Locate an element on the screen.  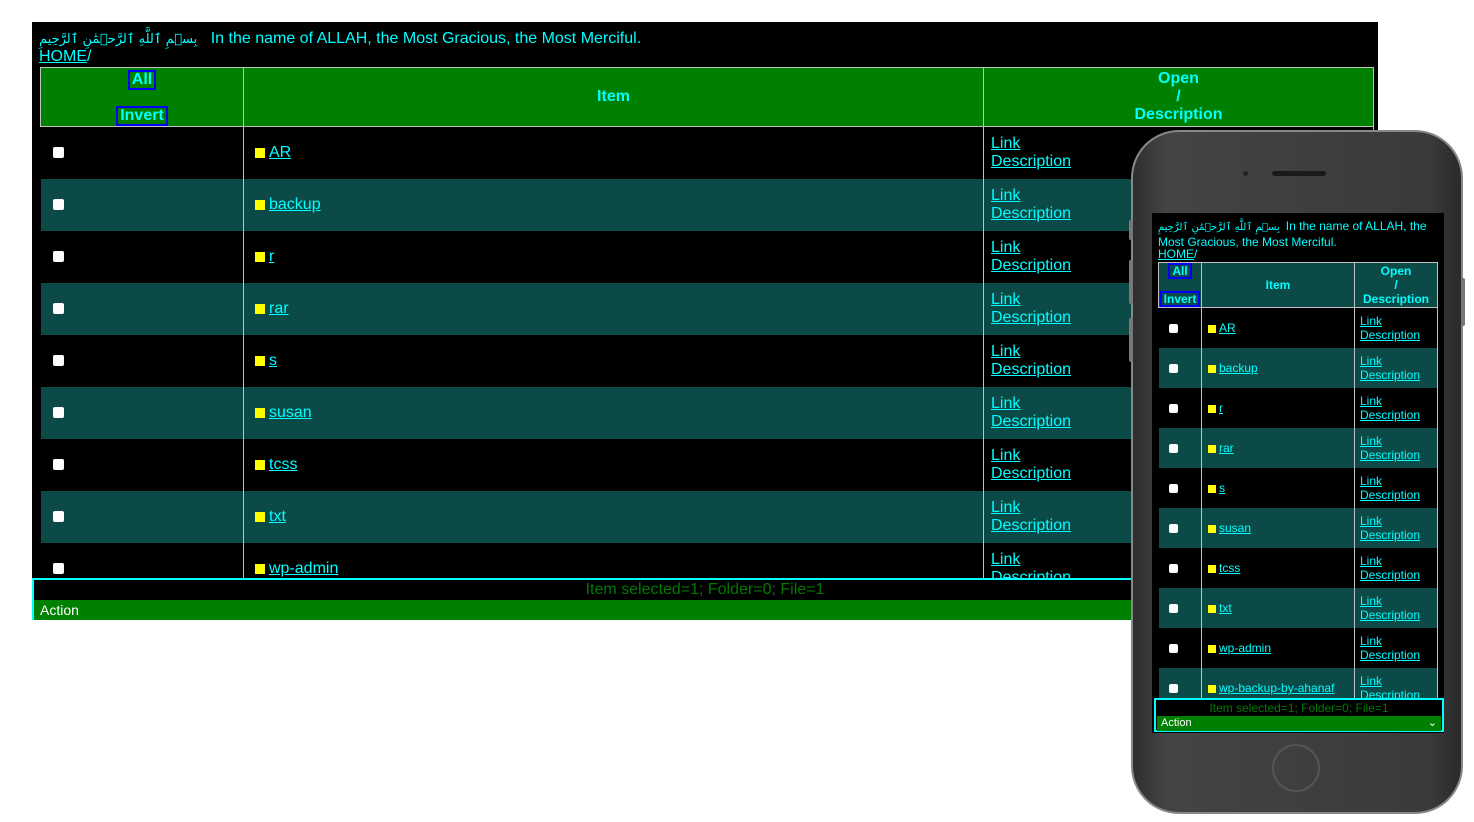
phone-speaker is located at coordinates (1299, 173).